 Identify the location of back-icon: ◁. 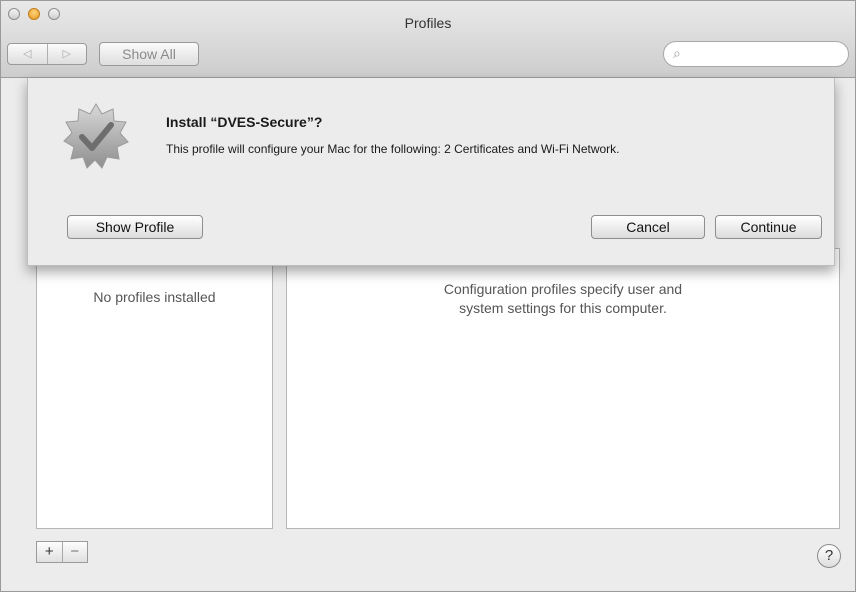
(27, 54).